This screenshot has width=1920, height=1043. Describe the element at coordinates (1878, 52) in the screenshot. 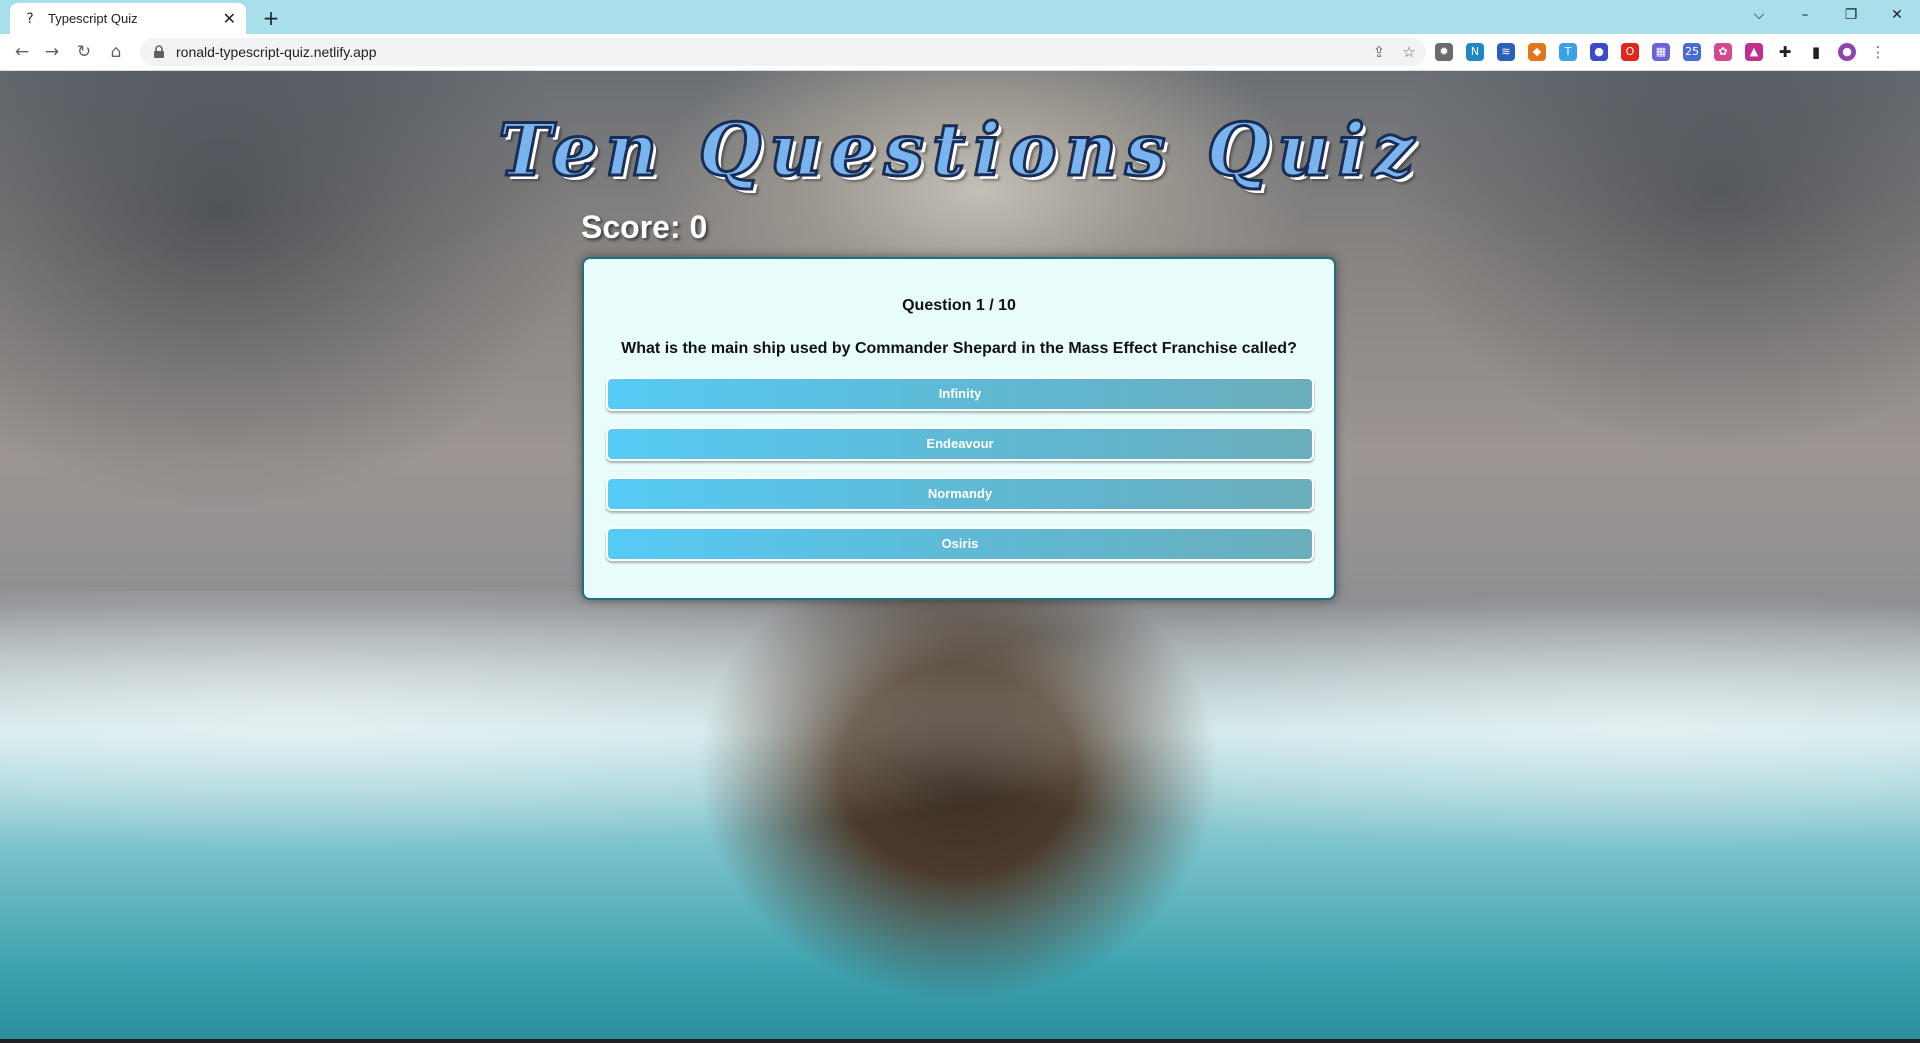

I see `menu-kebab-icon: ⋮` at that location.